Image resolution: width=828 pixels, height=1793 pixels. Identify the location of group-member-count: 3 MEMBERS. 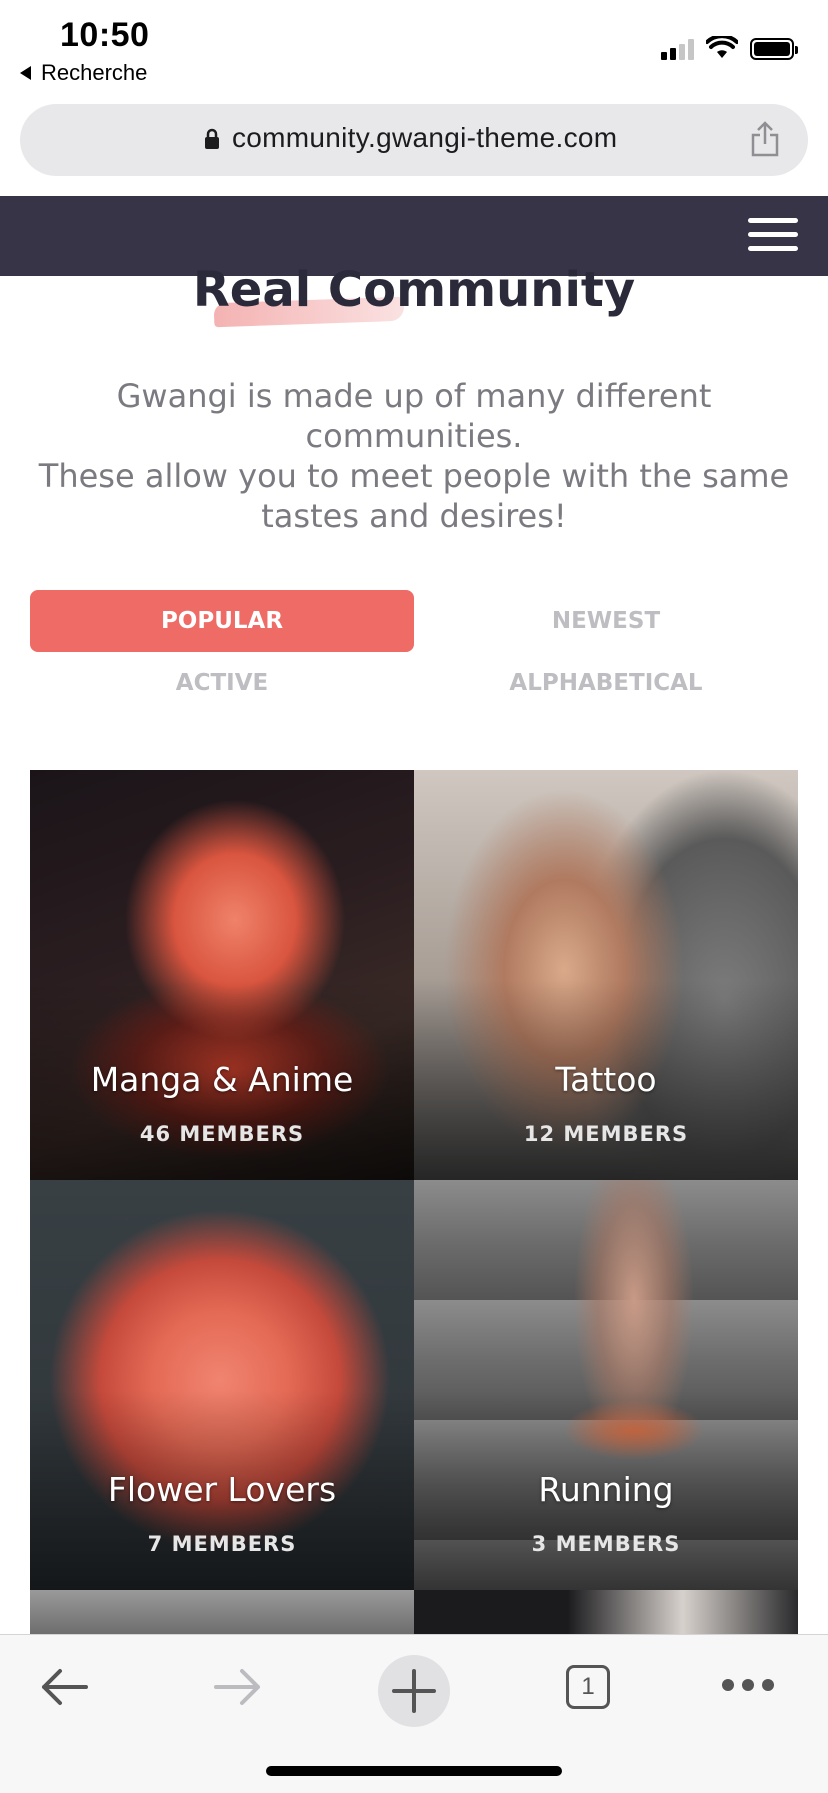
(606, 1544).